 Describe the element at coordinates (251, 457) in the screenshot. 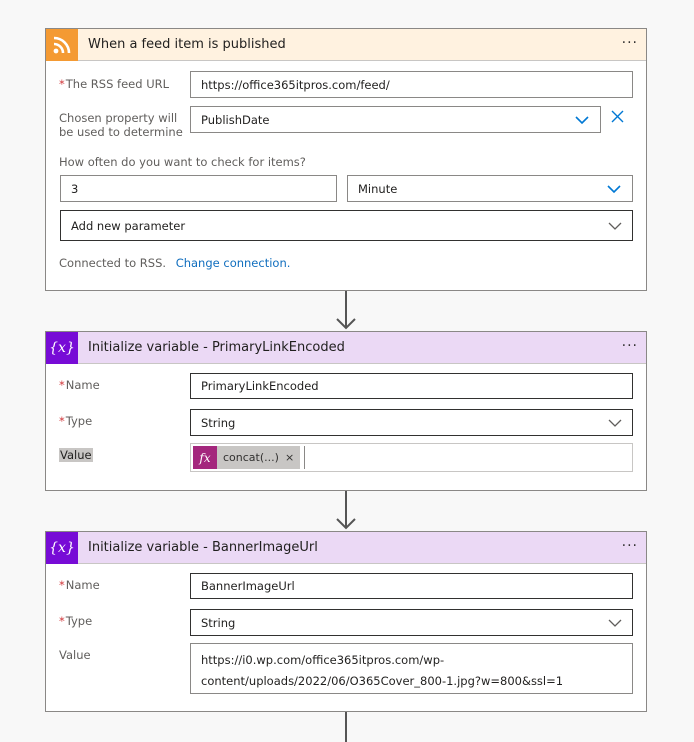

I see `expression-token-text: concat(...)` at that location.